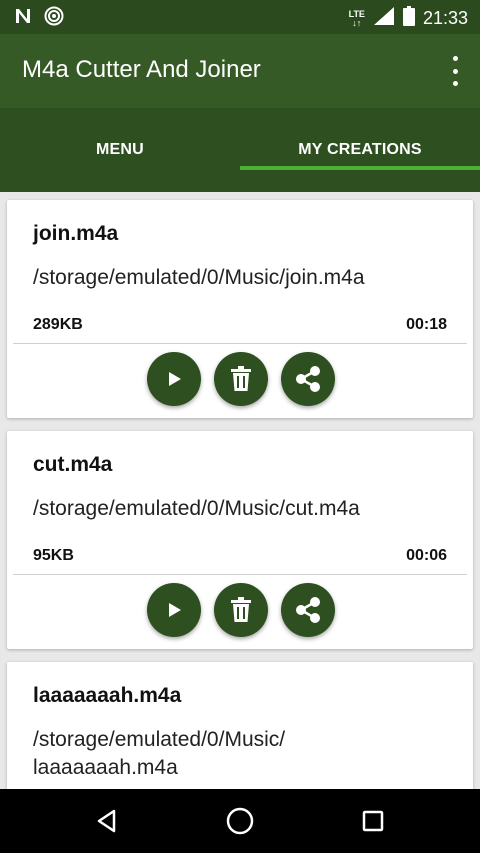  I want to click on recents-button, so click(373, 821).